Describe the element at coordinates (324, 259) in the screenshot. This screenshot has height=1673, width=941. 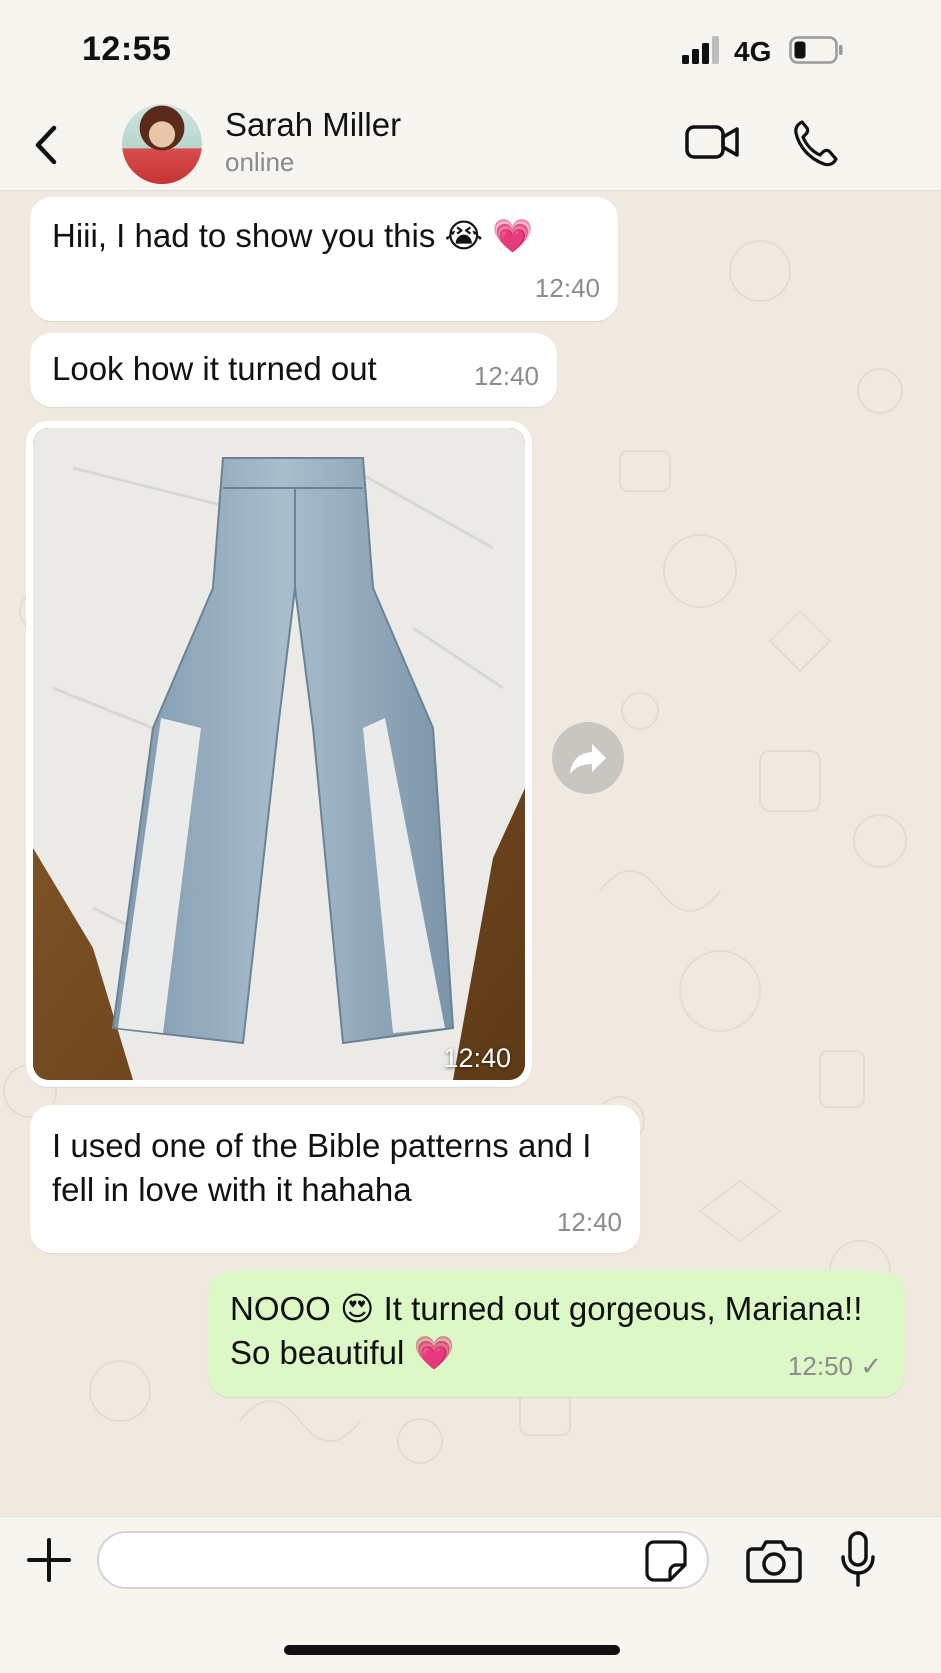
I see `incoming-message: Hiii, I had to show you this 😭 💗 12:40` at that location.